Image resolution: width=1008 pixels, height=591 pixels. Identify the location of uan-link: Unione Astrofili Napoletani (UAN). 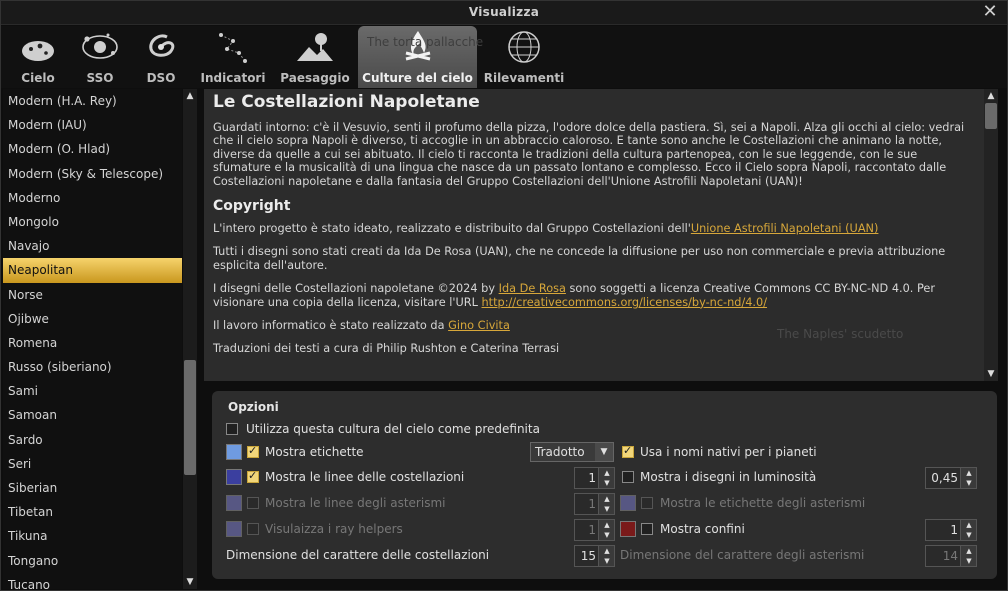
(785, 228).